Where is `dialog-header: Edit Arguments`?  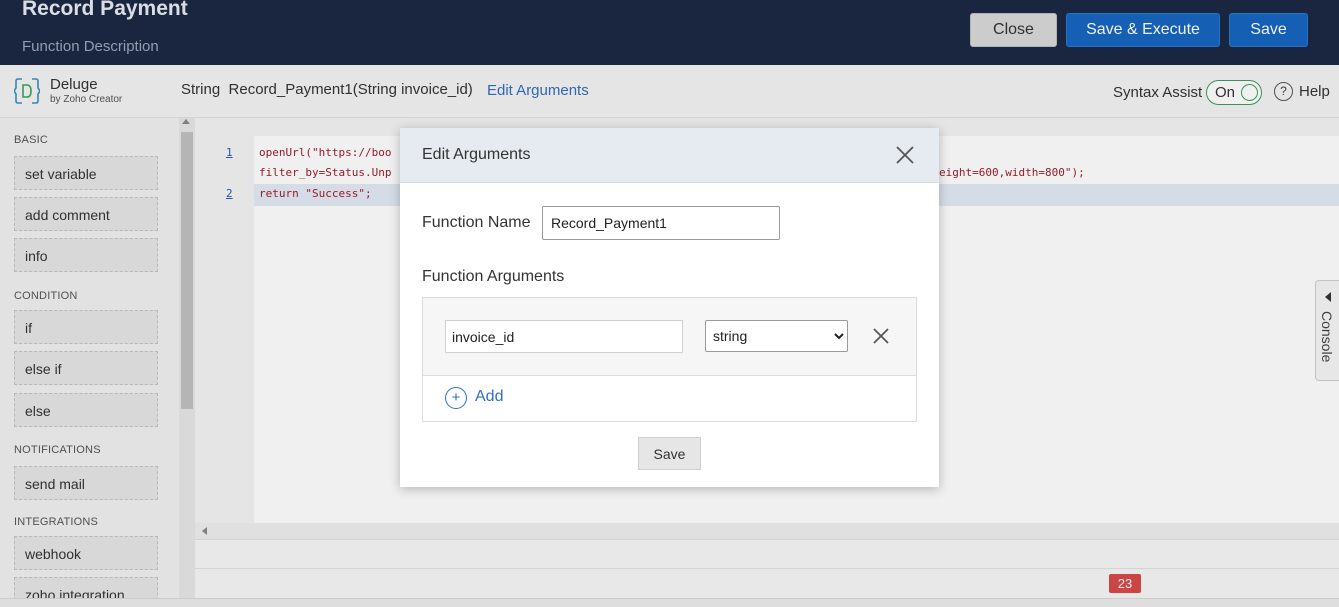
dialog-header: Edit Arguments is located at coordinates (669, 155).